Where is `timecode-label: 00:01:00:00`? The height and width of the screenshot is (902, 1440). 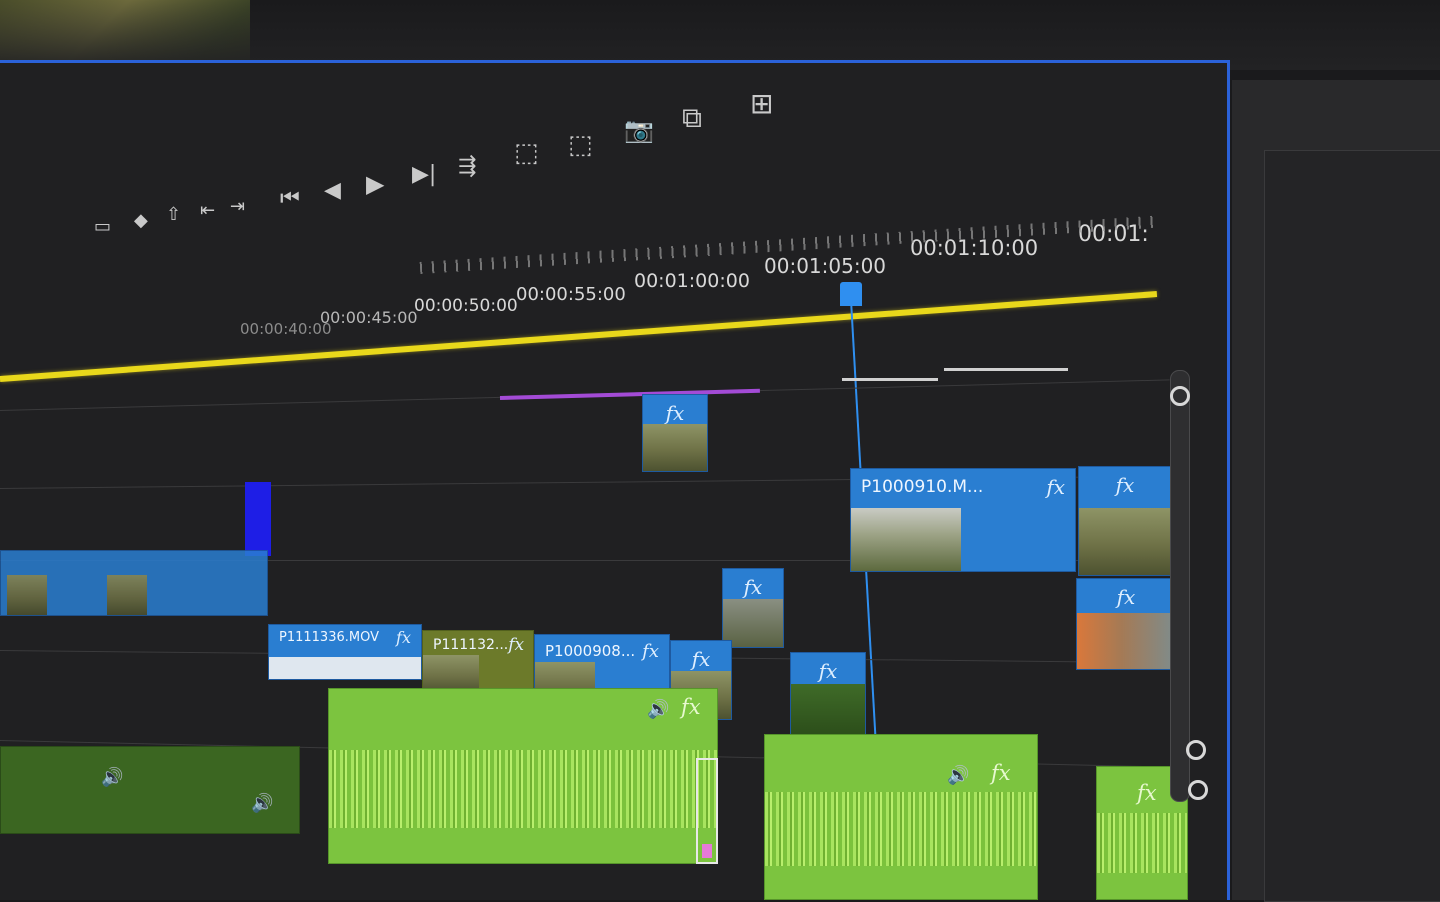
timecode-label: 00:01:00:00 is located at coordinates (692, 281).